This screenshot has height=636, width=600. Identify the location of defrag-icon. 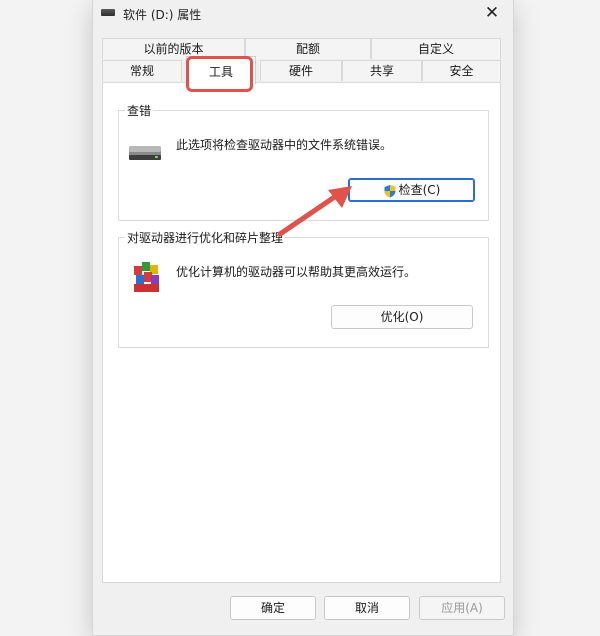
(146, 277).